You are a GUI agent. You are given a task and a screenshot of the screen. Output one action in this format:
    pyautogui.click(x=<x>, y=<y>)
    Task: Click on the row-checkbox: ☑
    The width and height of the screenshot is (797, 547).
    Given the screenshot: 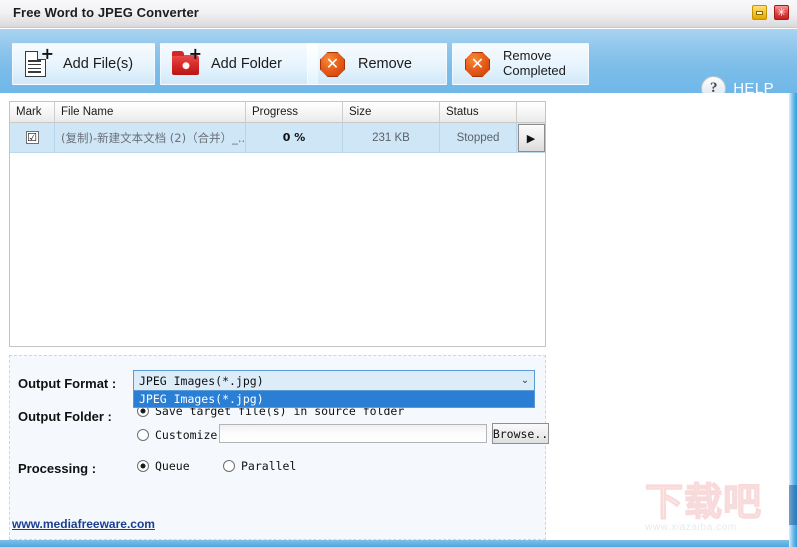 What is the action you would take?
    pyautogui.click(x=32, y=137)
    